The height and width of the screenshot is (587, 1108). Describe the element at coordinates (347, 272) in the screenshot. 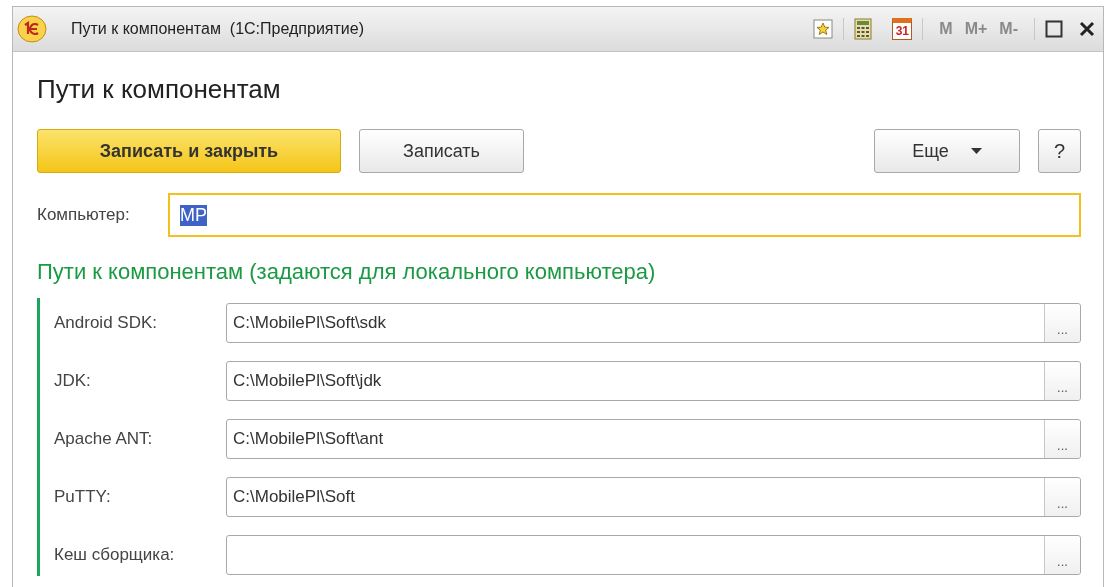

I see `group-title: Пути к компонентам (задаются для локального компьютера)` at that location.